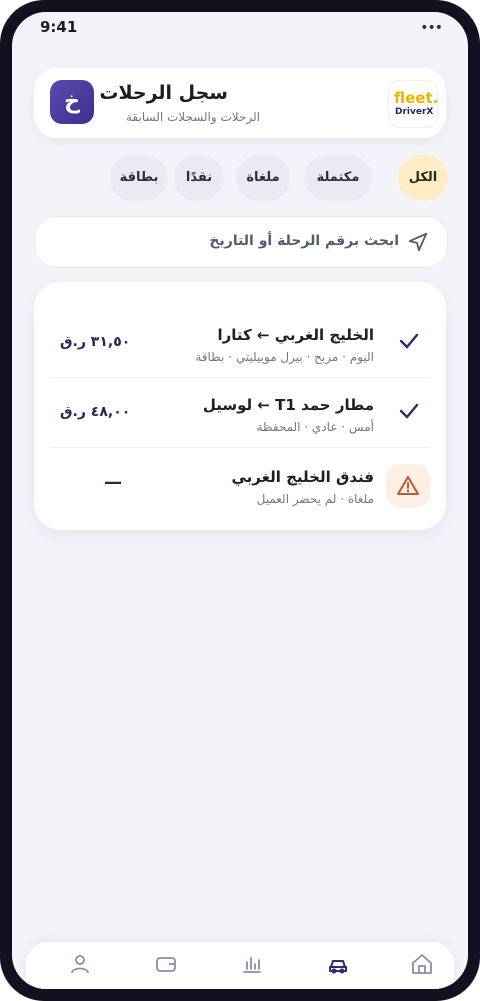 This screenshot has width=480, height=1001. What do you see at coordinates (263, 178) in the screenshot?
I see `filter-cancelled: ملغاة` at bounding box center [263, 178].